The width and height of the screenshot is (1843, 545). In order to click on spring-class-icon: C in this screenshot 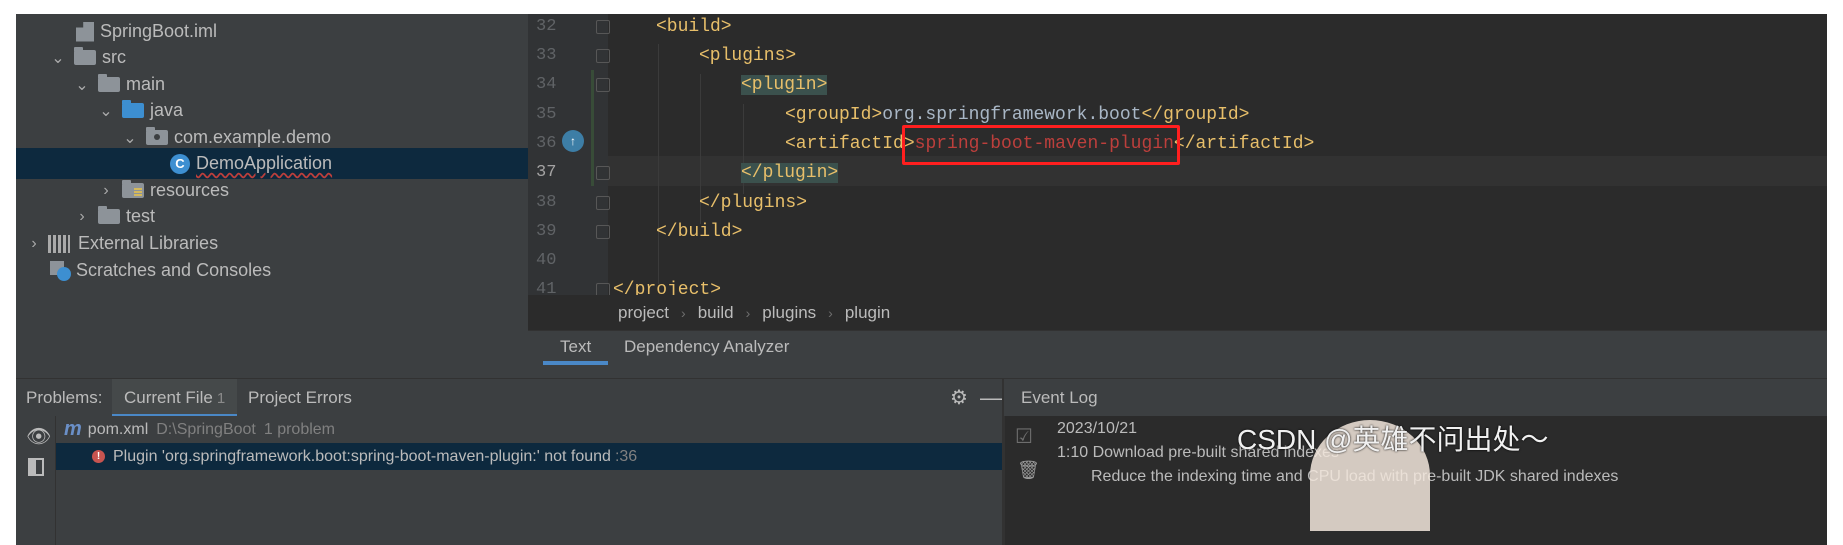, I will do `click(180, 163)`.